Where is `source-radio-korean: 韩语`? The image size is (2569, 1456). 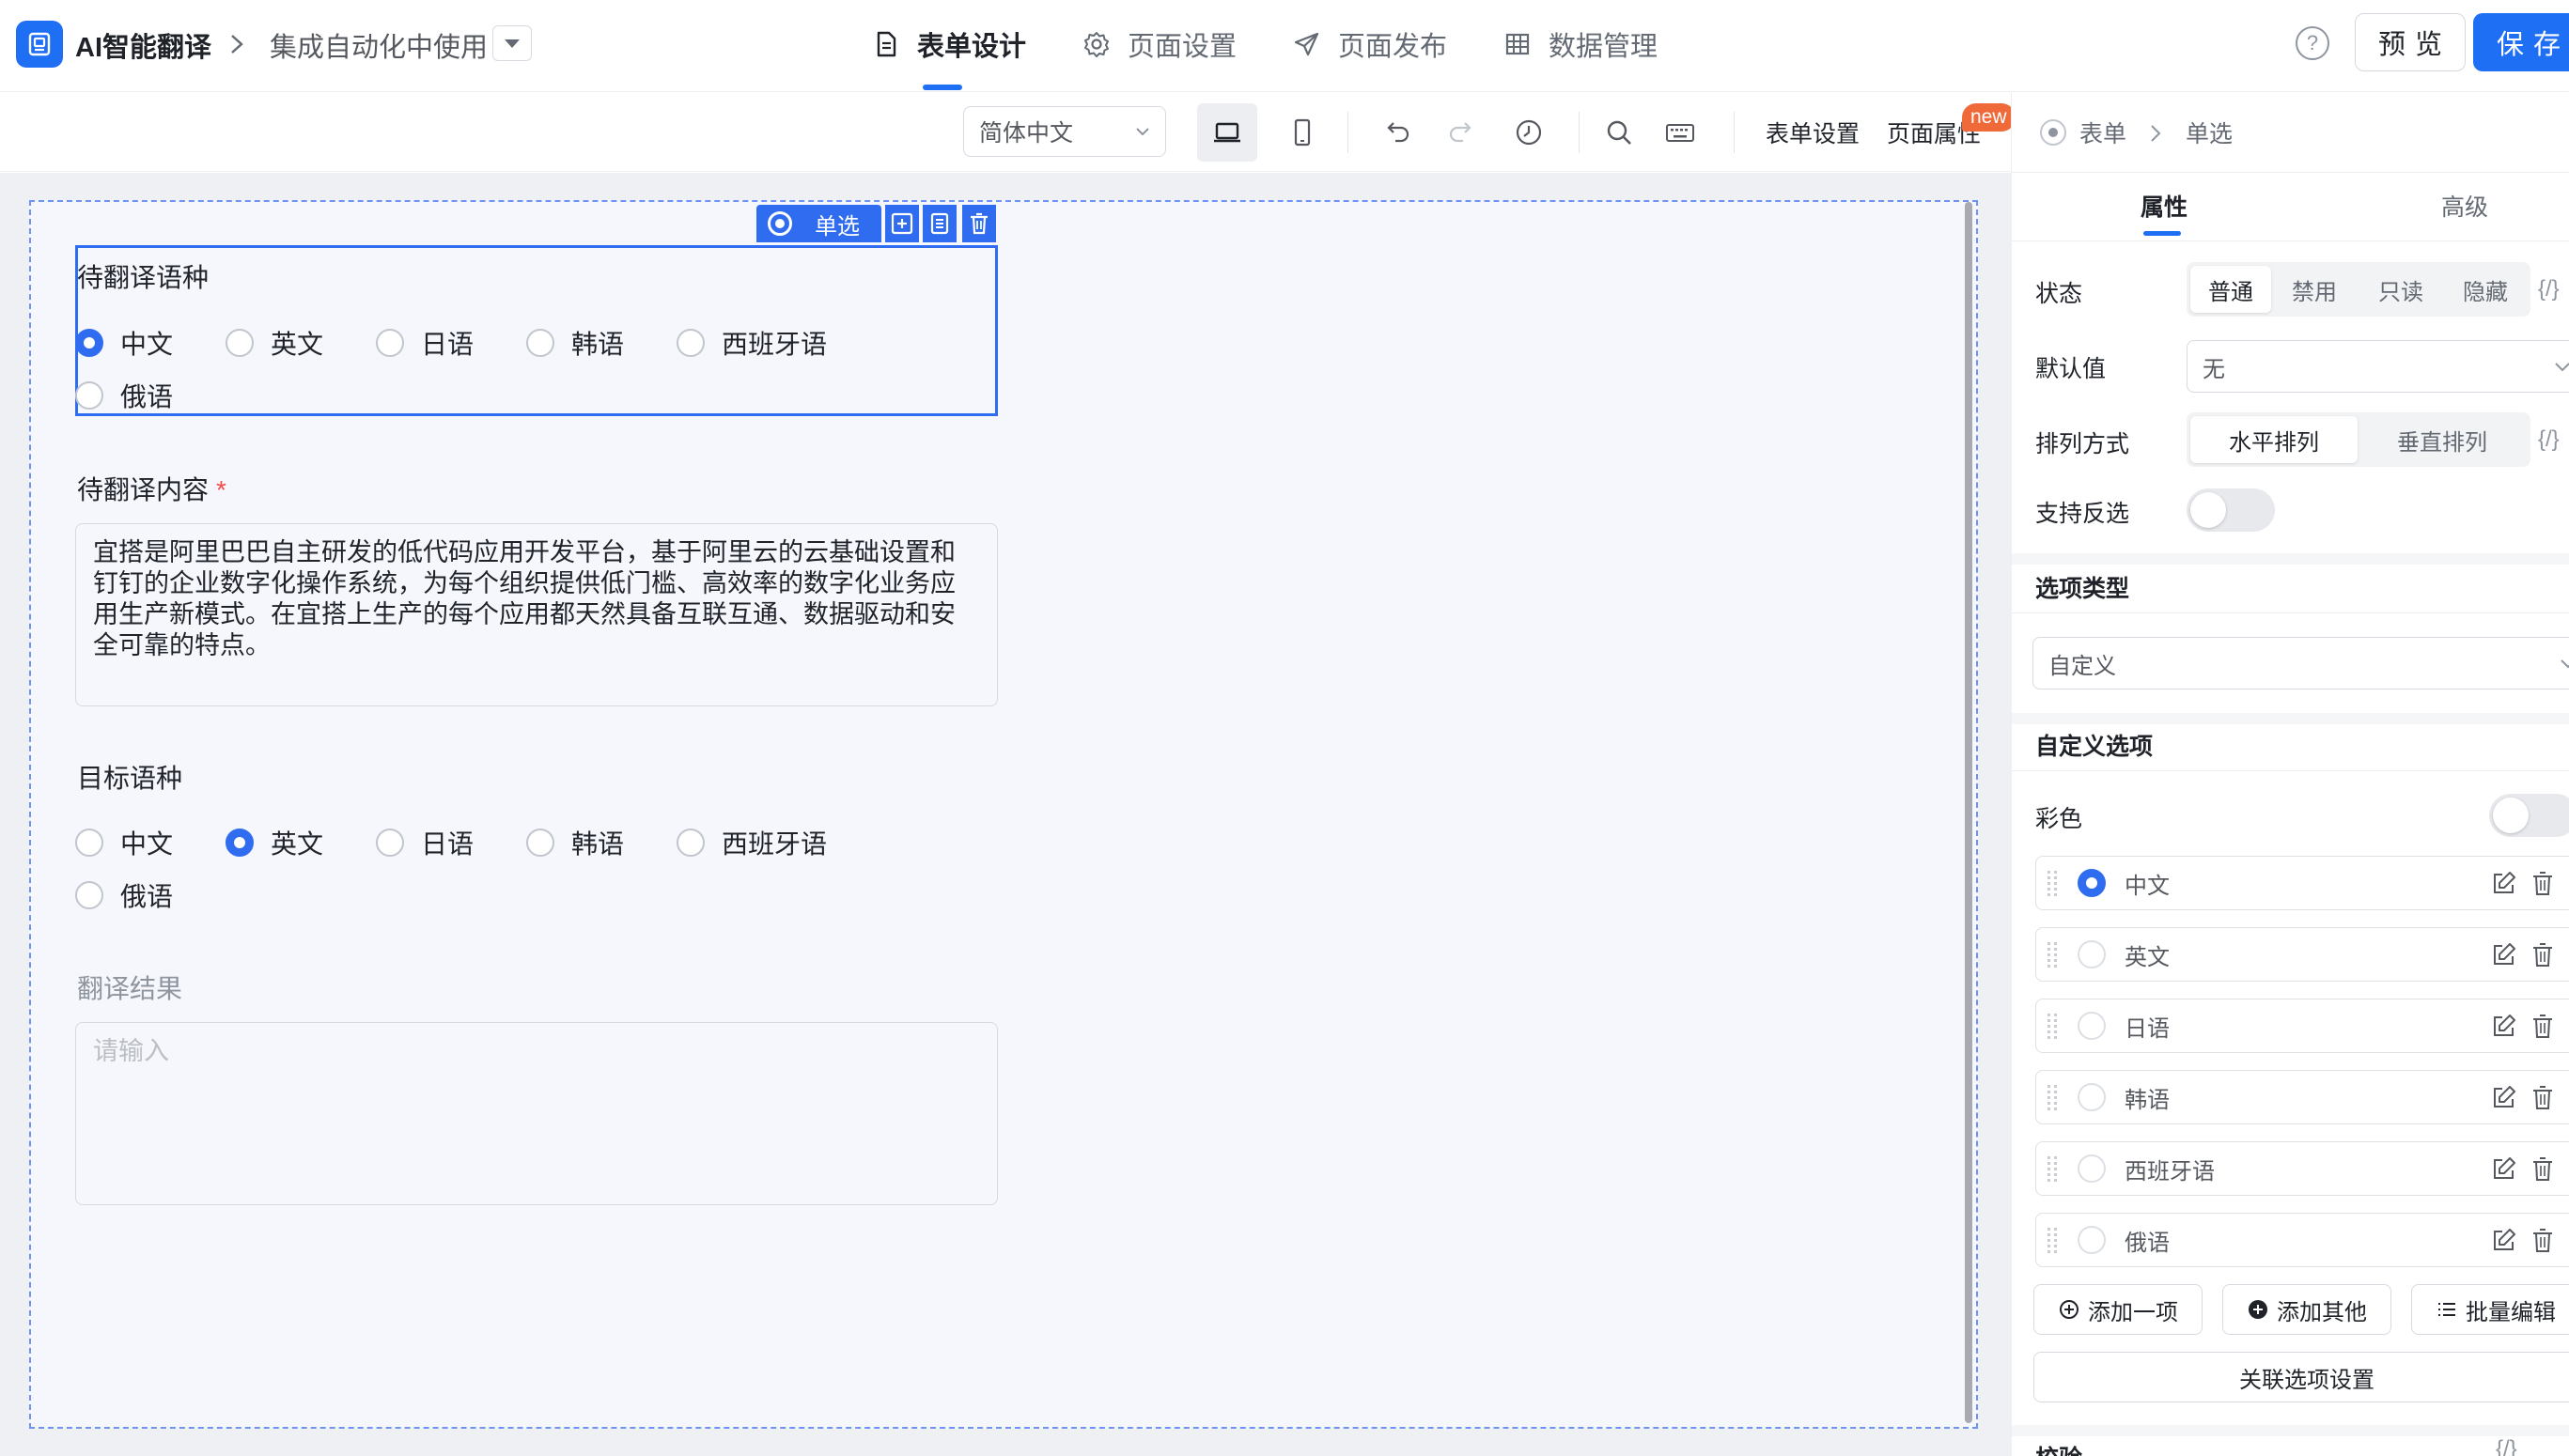 source-radio-korean: 韩语 is located at coordinates (575, 343).